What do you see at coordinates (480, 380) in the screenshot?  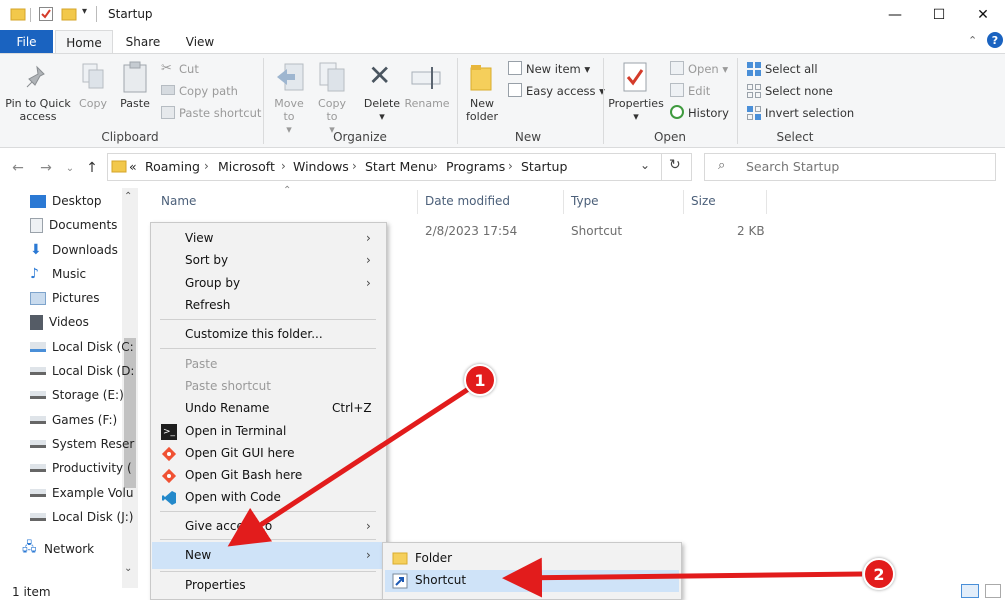 I see `annotation-badge-1: 1` at bounding box center [480, 380].